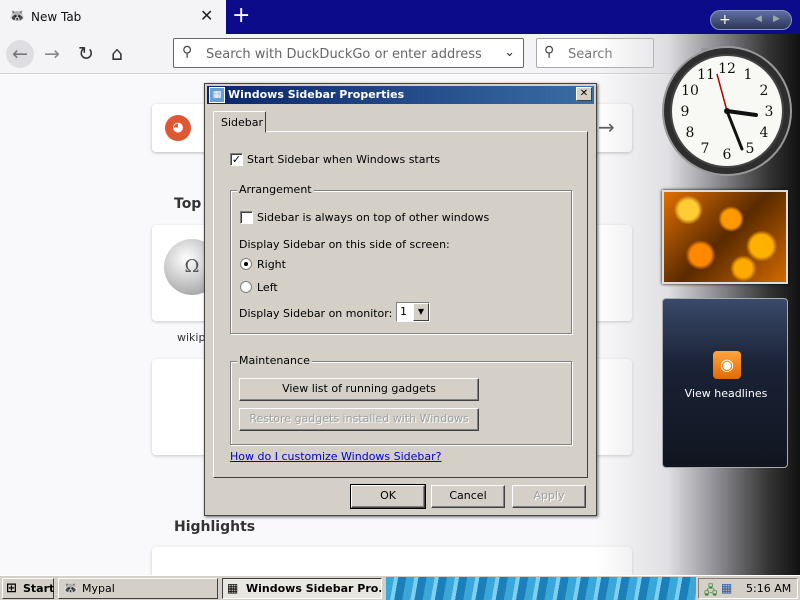 The image size is (800, 600). What do you see at coordinates (275, 189) in the screenshot?
I see `arrangement-title: Arrangement` at bounding box center [275, 189].